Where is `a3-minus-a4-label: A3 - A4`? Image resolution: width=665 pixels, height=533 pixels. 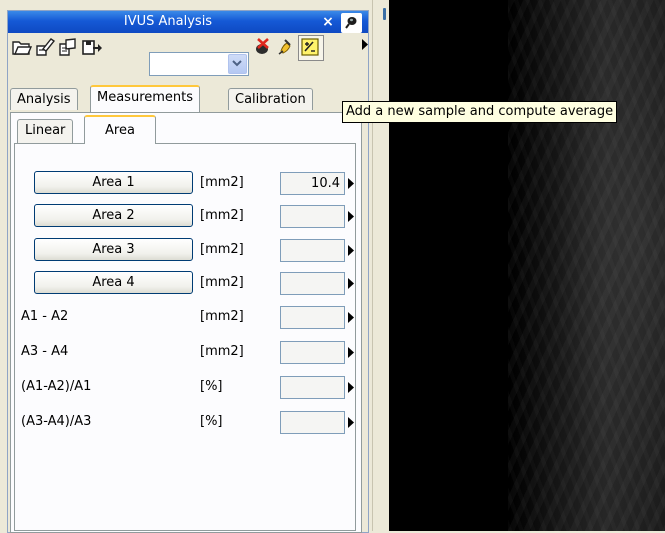 a3-minus-a4-label: A3 - A4 is located at coordinates (45, 351).